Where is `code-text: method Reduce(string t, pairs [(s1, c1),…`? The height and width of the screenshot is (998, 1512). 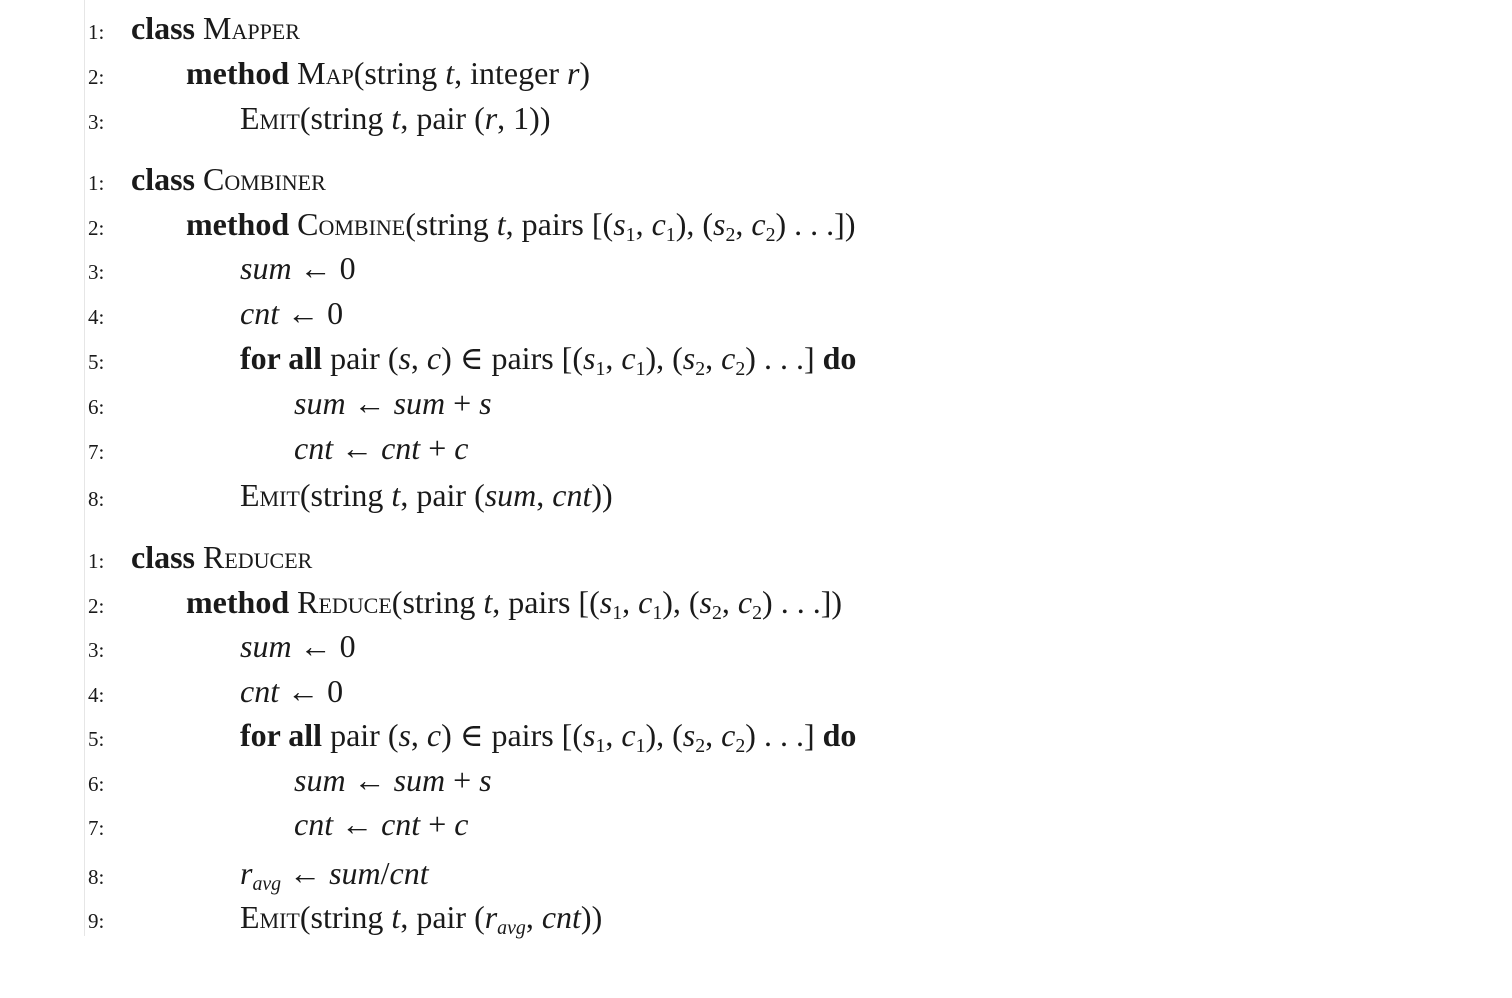 code-text: method Reduce(string t, pairs [(s1, c1),… is located at coordinates (514, 607).